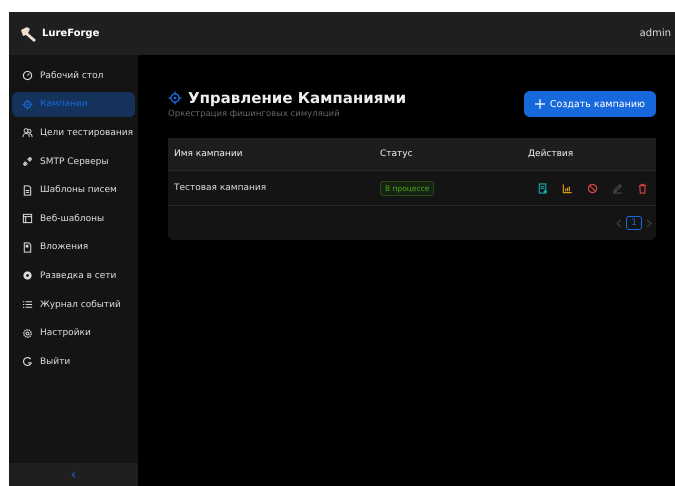 The width and height of the screenshot is (675, 486). What do you see at coordinates (29, 34) in the screenshot?
I see `hammer-icon` at bounding box center [29, 34].